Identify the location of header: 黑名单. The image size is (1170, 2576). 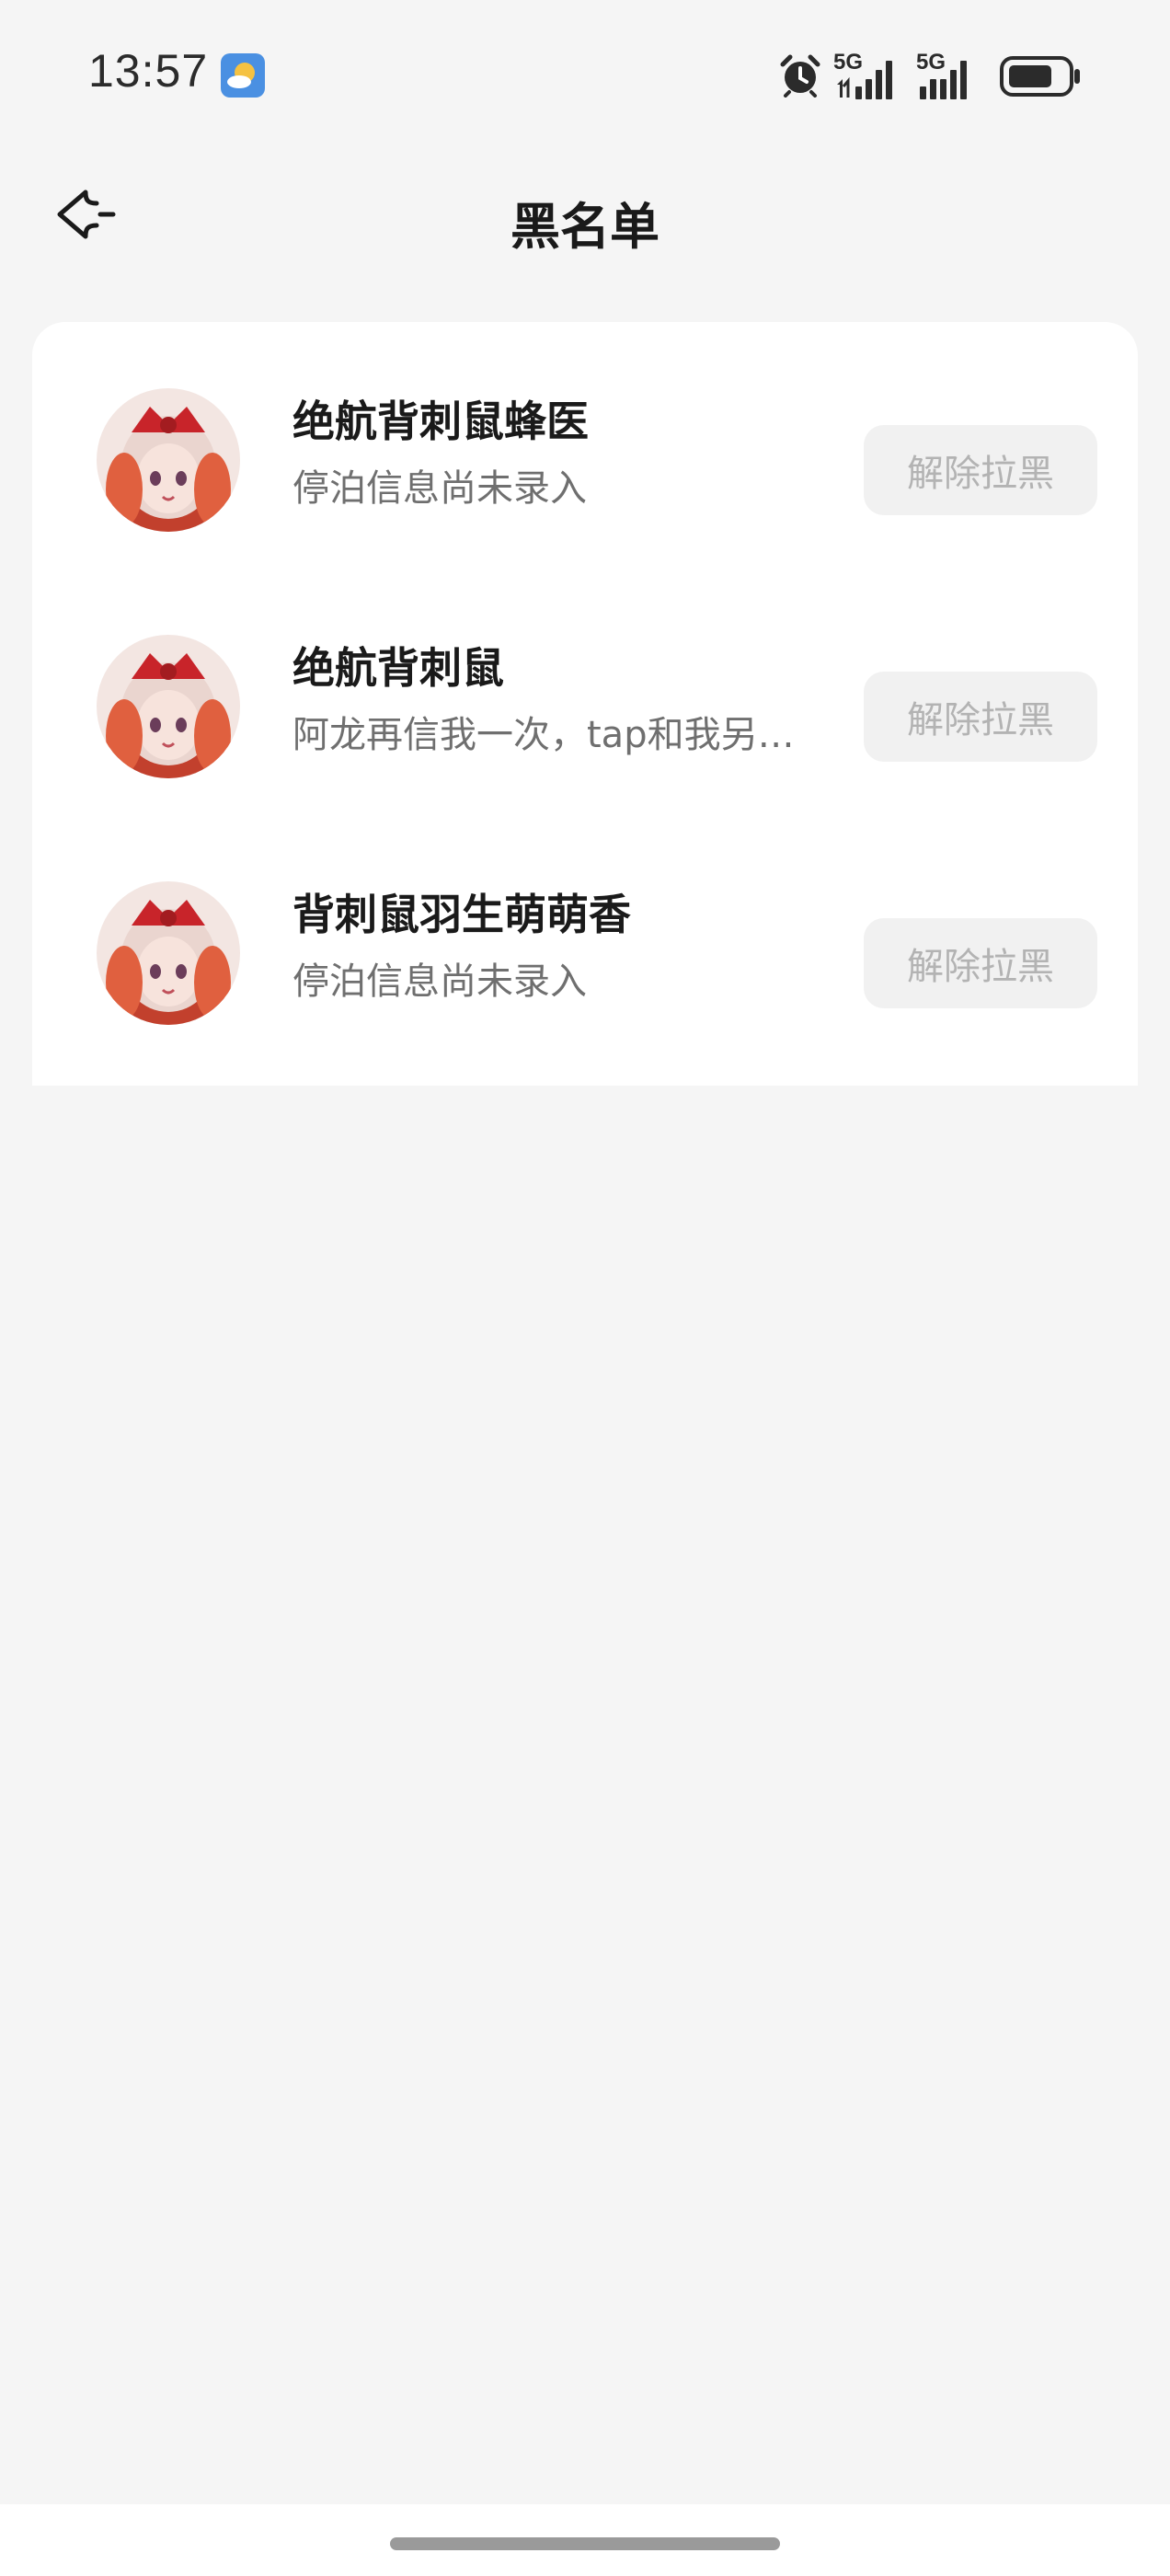
(585, 216).